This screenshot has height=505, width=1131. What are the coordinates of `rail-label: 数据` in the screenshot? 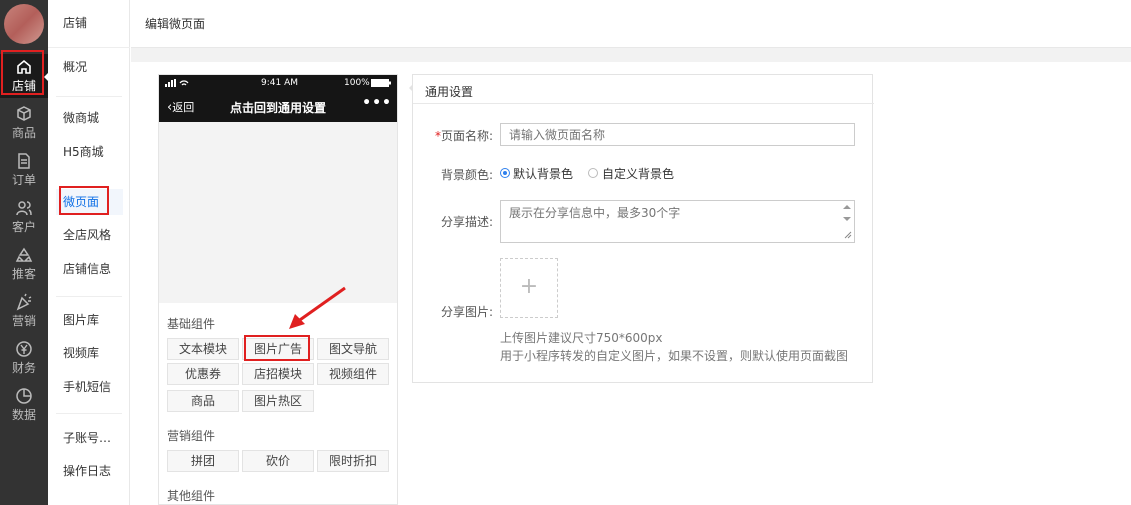 It's located at (23, 415).